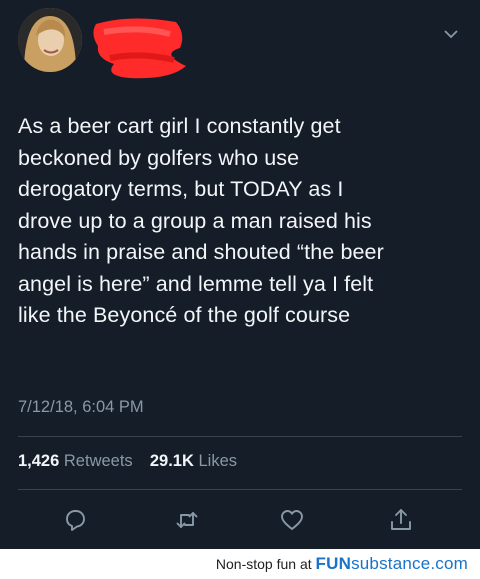  Describe the element at coordinates (401, 520) in the screenshot. I see `share-icon` at that location.